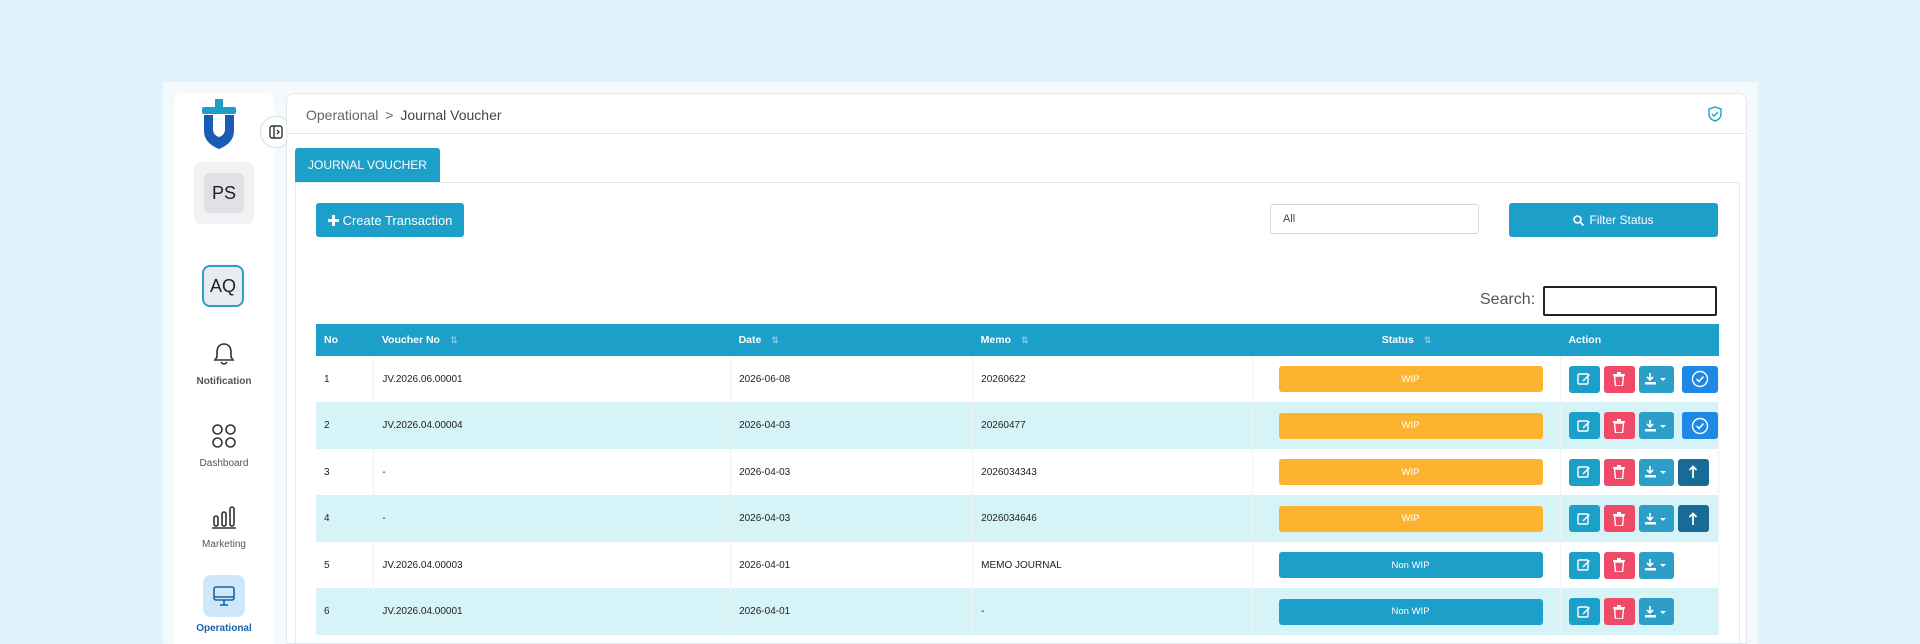 The height and width of the screenshot is (644, 1920). What do you see at coordinates (1579, 220) in the screenshot?
I see `search-icon` at bounding box center [1579, 220].